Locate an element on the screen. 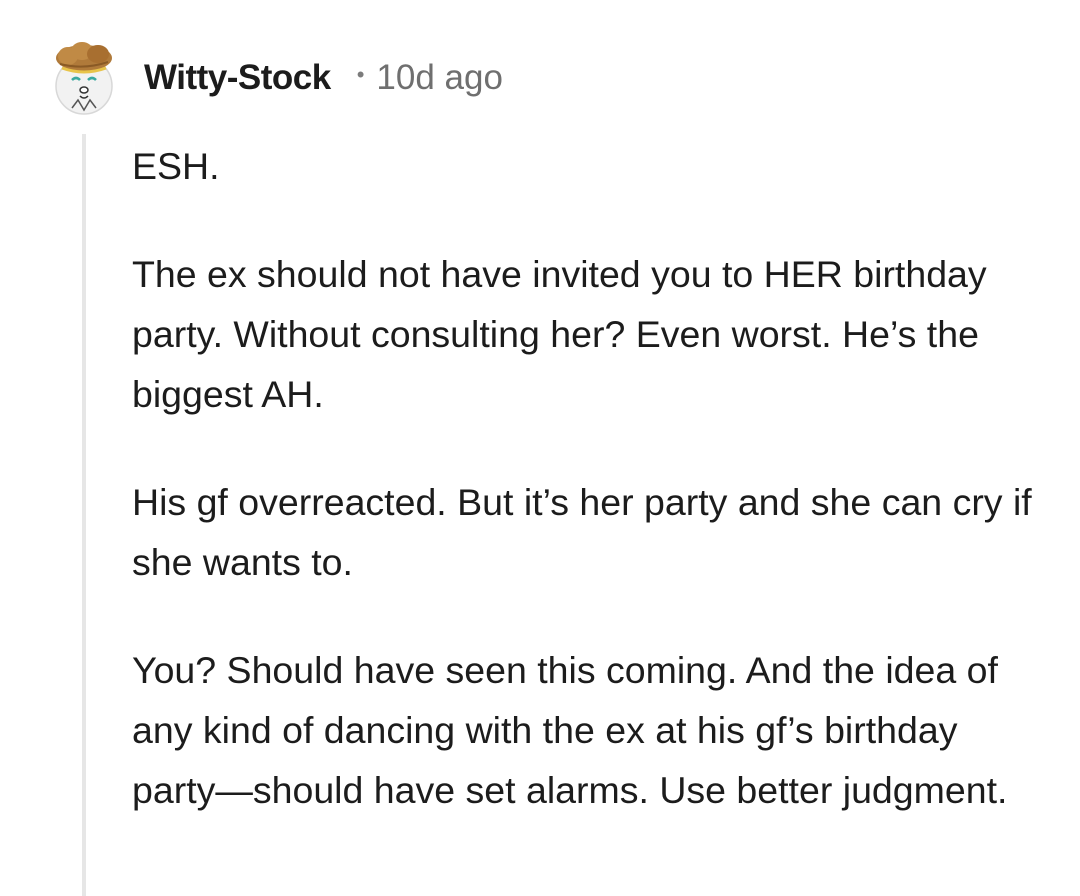 This screenshot has height=896, width=1080. avatar is located at coordinates (84, 78).